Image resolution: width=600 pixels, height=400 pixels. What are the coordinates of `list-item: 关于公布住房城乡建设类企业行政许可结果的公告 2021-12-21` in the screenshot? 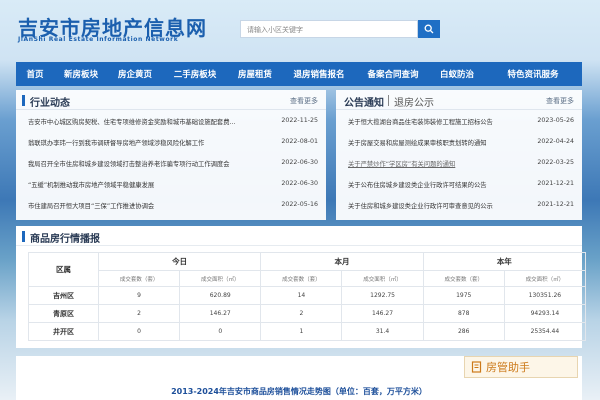 It's located at (461, 184).